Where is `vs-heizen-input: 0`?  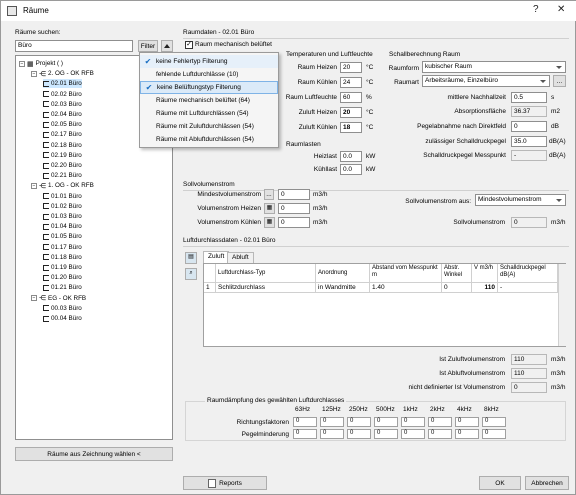
vs-heizen-input: 0 is located at coordinates (294, 208).